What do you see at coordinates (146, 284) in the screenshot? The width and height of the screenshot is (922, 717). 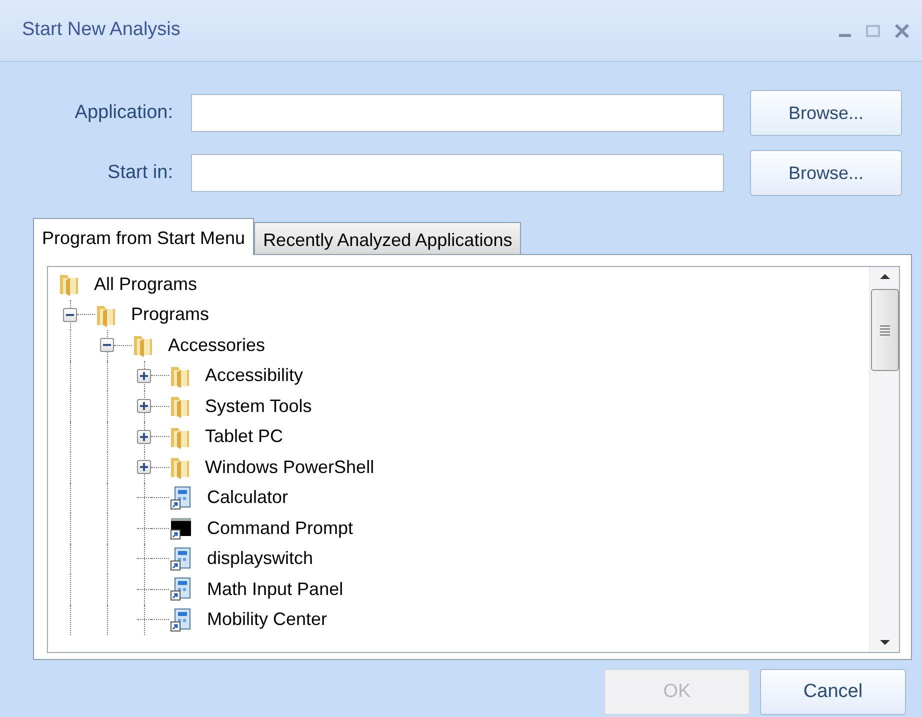 I see `tree-item: All Programs` at bounding box center [146, 284].